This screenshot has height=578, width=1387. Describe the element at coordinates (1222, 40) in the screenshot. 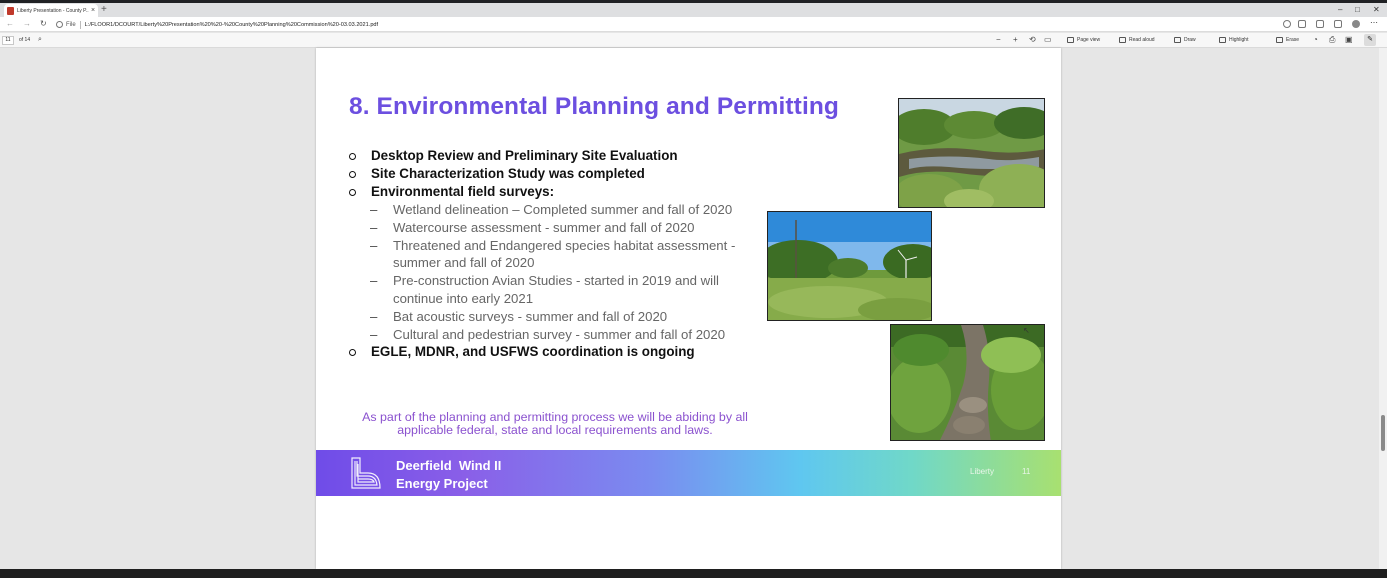

I see `highlight-icon` at that location.